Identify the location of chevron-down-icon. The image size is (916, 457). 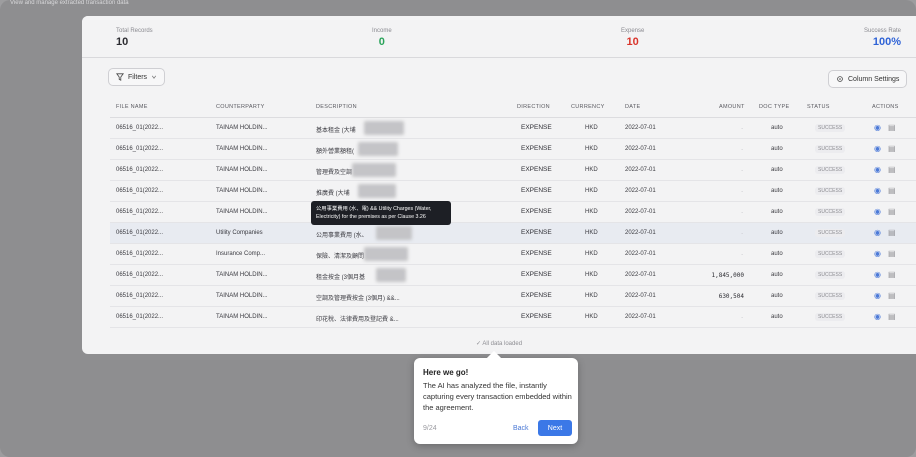
(154, 77).